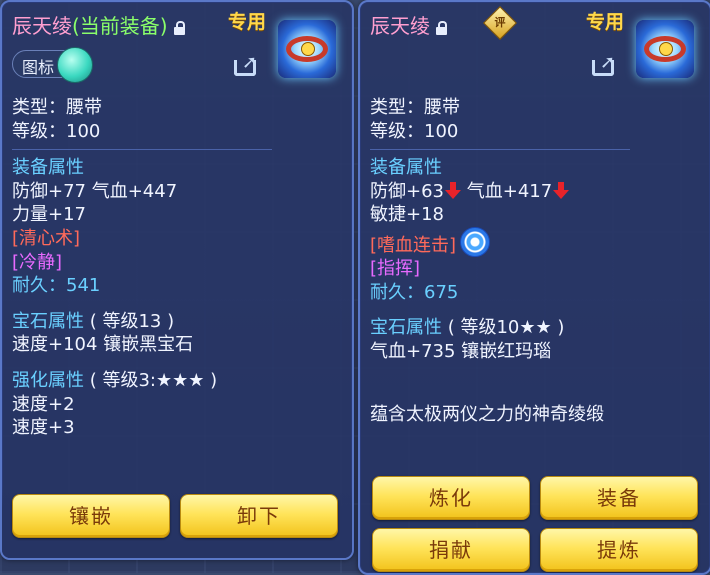 This screenshot has width=710, height=575. I want to click on durability-value: 675, so click(441, 292).